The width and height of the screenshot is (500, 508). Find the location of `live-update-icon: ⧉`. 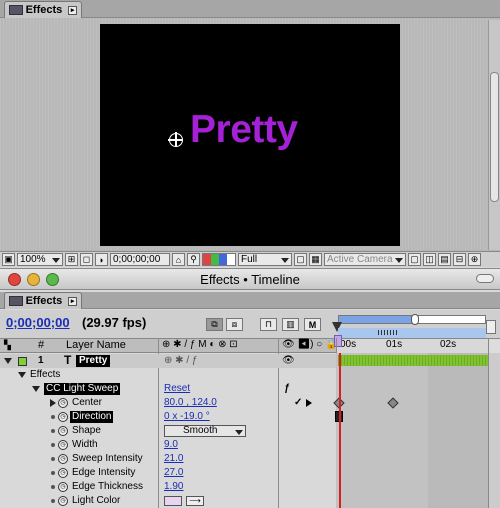

live-update-icon: ⧉ is located at coordinates (214, 324).